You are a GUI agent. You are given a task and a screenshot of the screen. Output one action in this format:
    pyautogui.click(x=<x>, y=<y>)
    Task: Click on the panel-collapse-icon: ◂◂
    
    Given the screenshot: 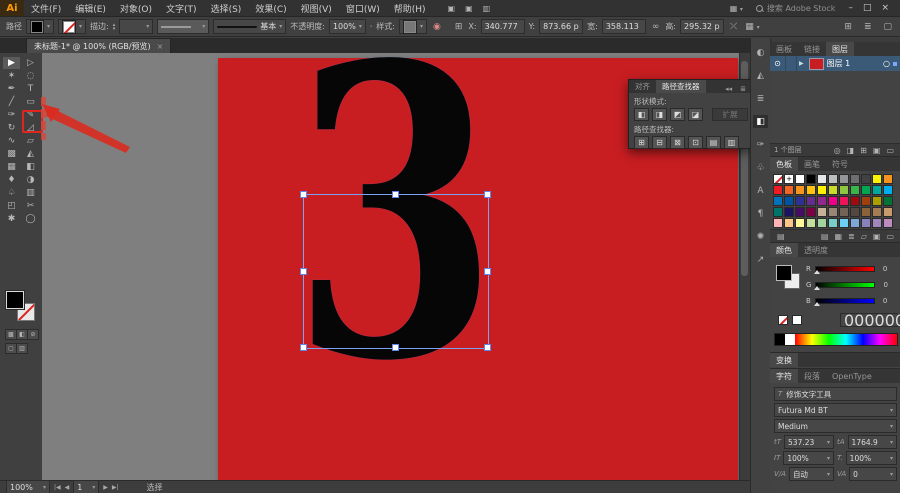 What is the action you would take?
    pyautogui.click(x=728, y=89)
    